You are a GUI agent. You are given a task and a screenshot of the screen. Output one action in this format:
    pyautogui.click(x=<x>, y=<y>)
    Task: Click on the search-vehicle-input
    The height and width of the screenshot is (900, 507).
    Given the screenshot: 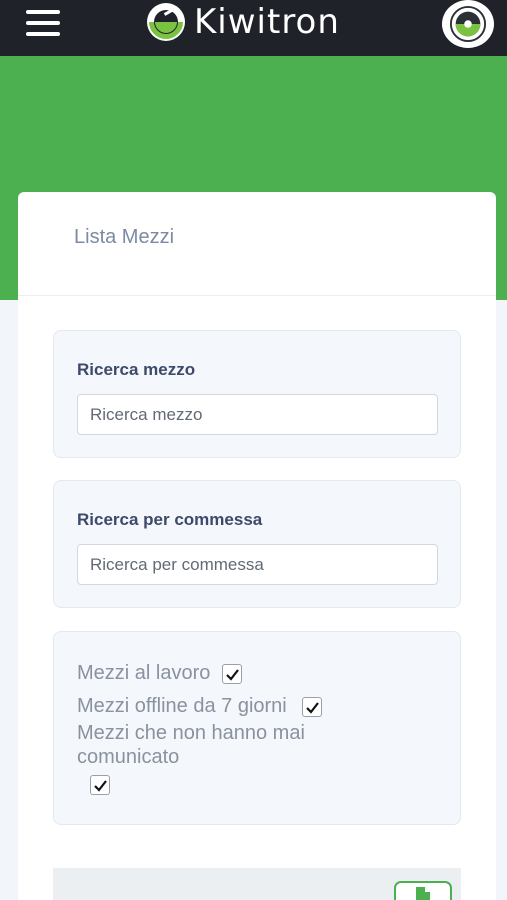 What is the action you would take?
    pyautogui.click(x=257, y=414)
    